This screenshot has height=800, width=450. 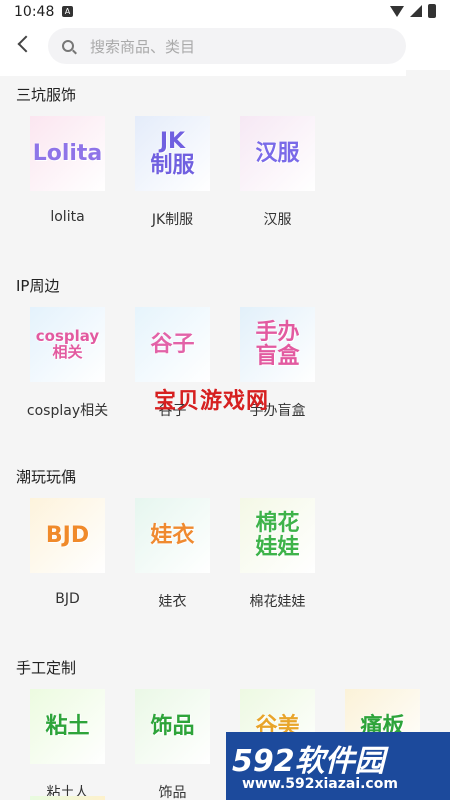 I want to click on category-label: cosplay相关, so click(x=67, y=411).